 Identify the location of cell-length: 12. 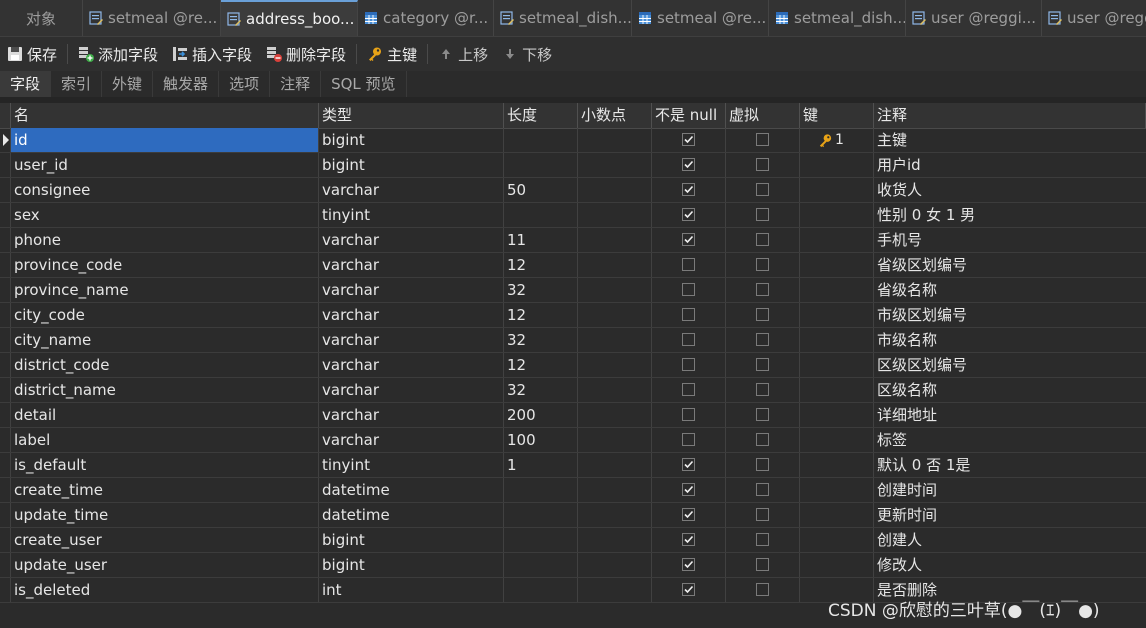
(541, 365).